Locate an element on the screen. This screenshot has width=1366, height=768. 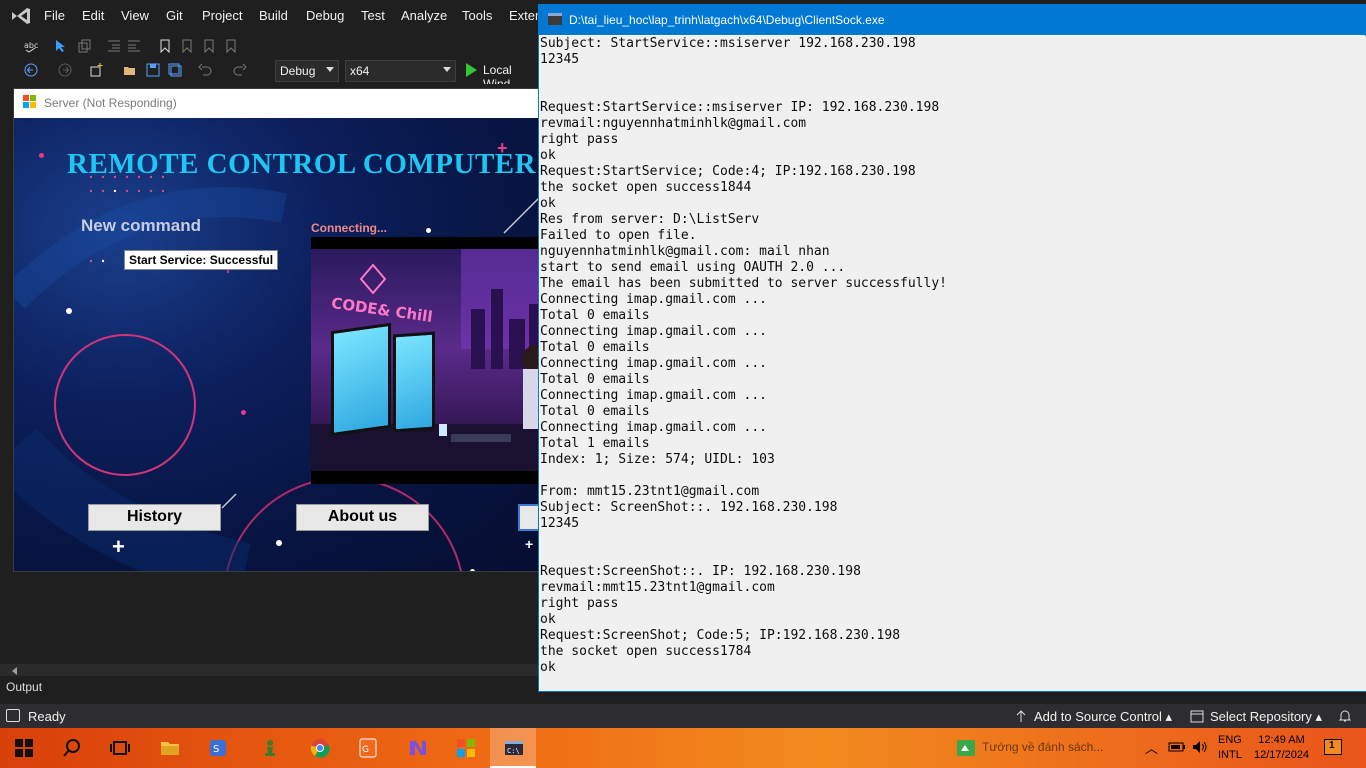
service-status-label: Start Service: Successful is located at coordinates (201, 260).